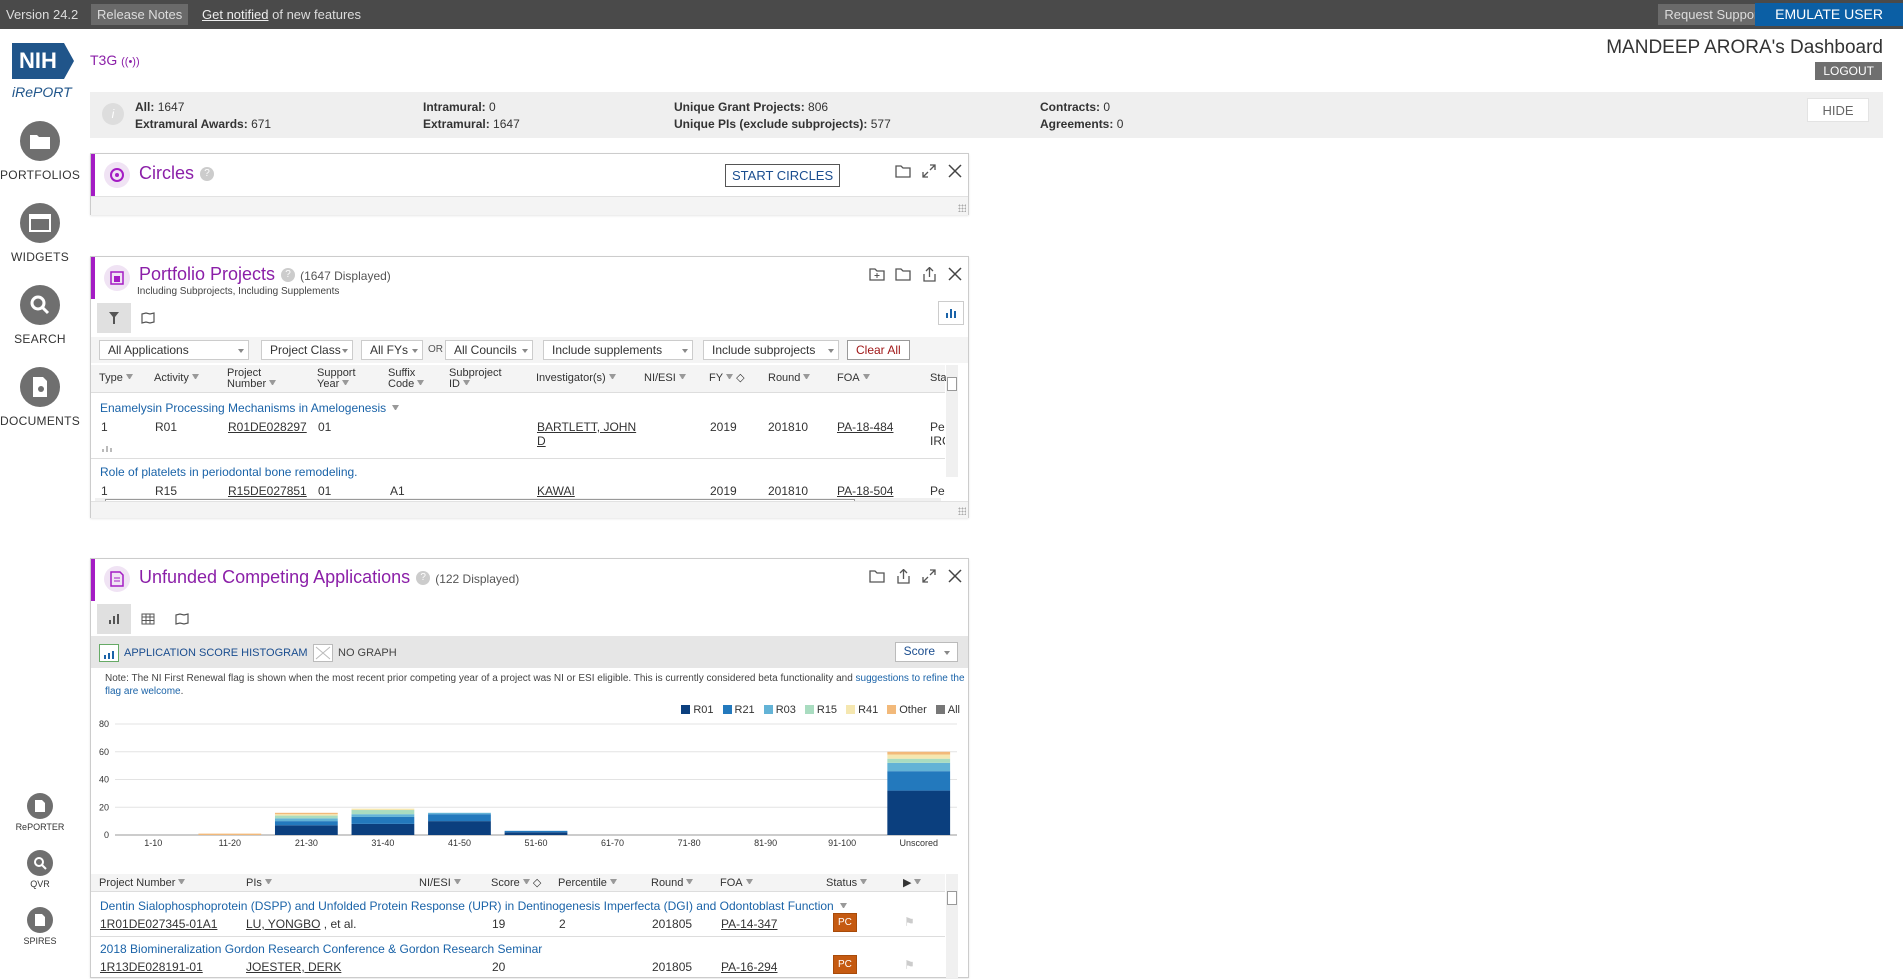 This screenshot has width=1903, height=979. What do you see at coordinates (40, 315) in the screenshot?
I see `nav-search: SEARCH` at bounding box center [40, 315].